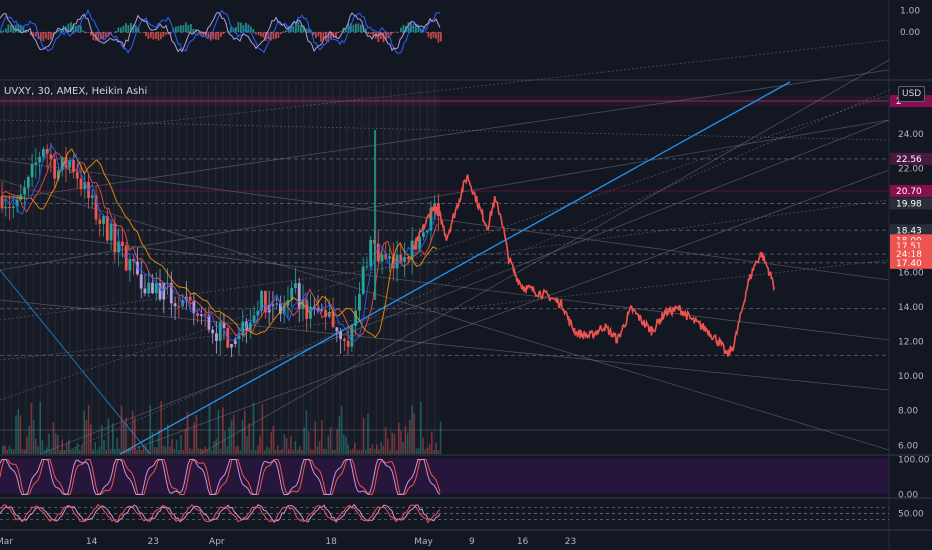 This screenshot has width=932, height=550. I want to click on price-tick-7: 8.00, so click(908, 412).